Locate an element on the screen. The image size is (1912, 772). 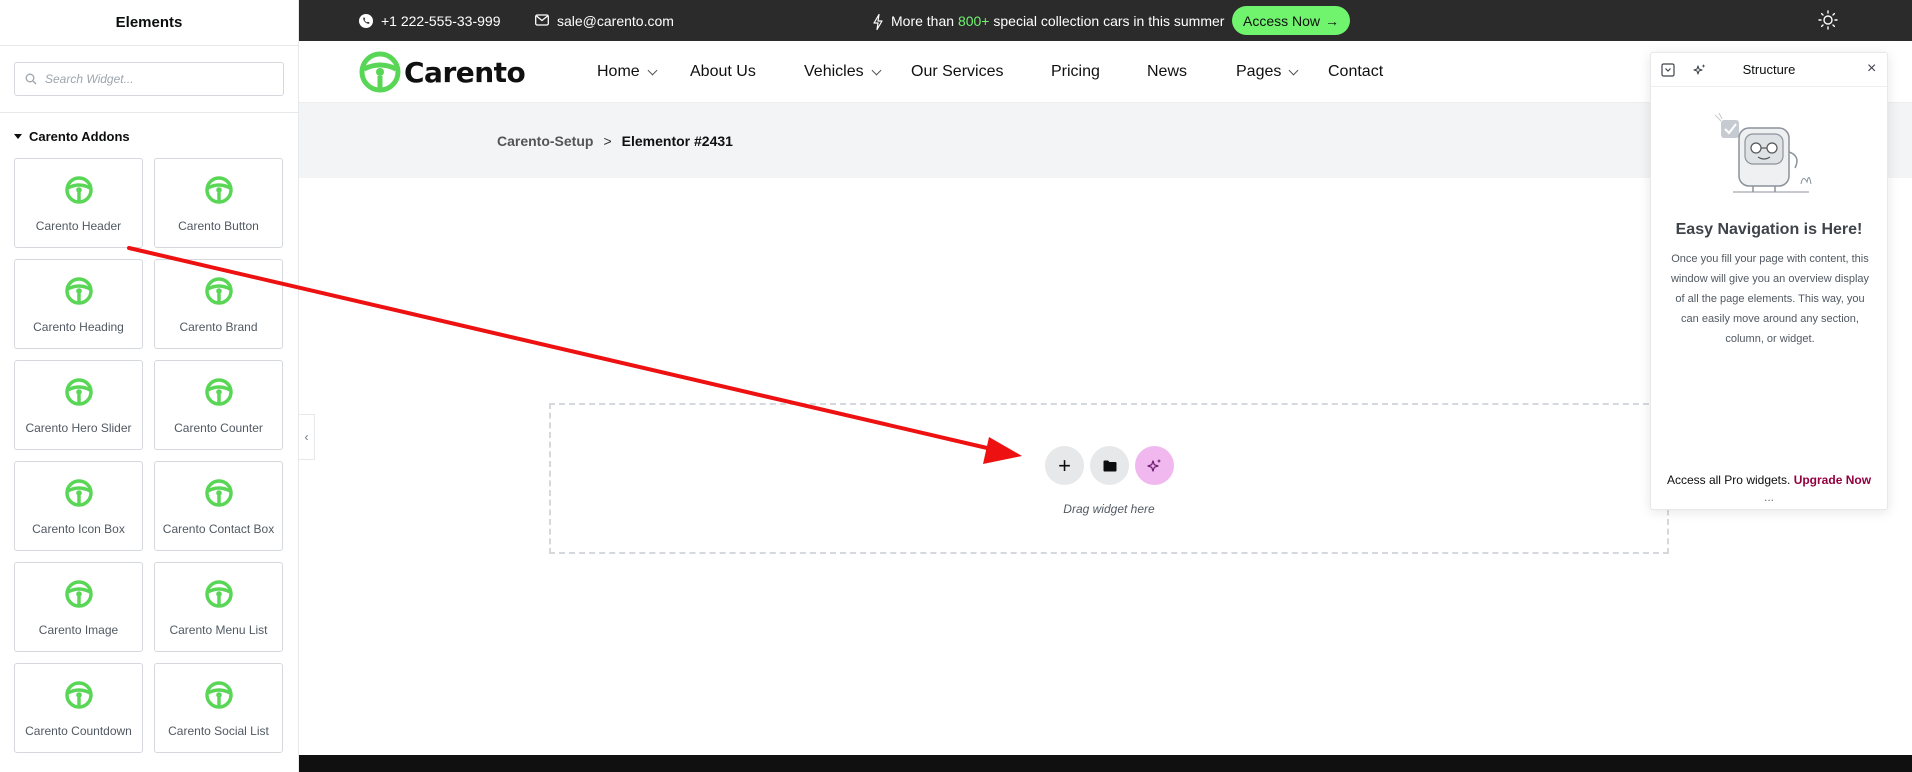
nav-item-home: Home is located at coordinates (627, 72).